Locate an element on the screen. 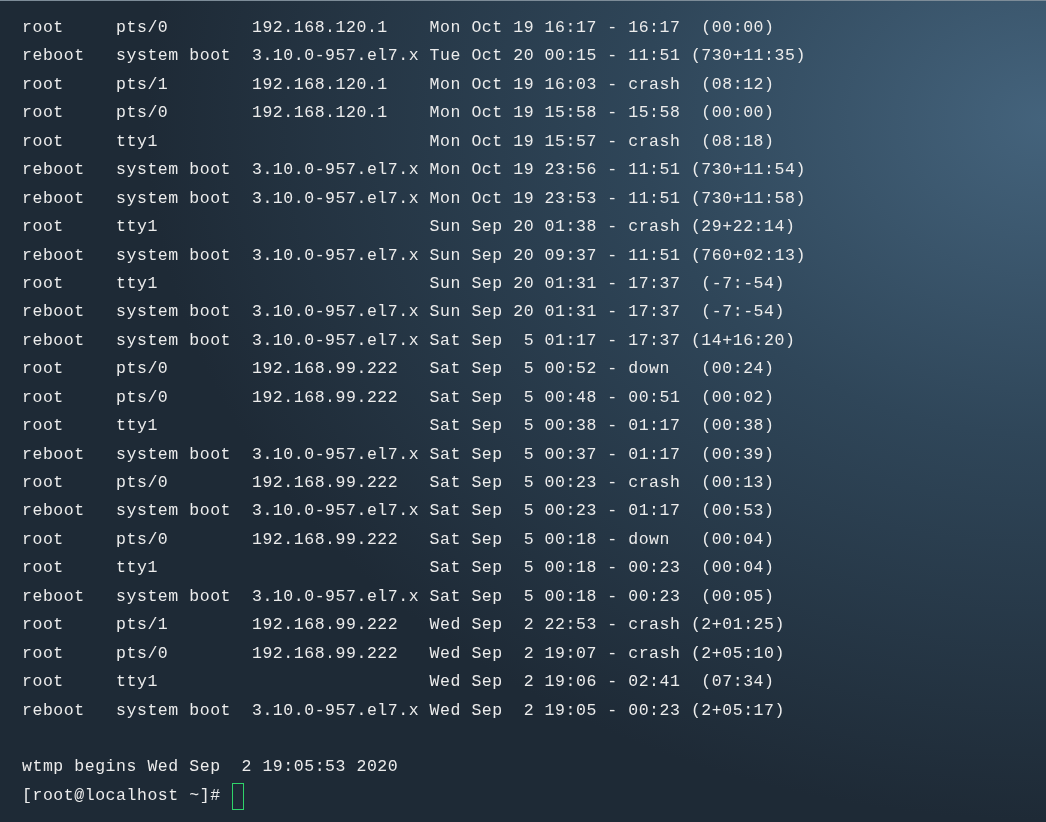 The image size is (1046, 822). output-line: root pts/0 192.168.99.222 Sat Sep 5 00:18 - down (00:04) is located at coordinates (398, 539).